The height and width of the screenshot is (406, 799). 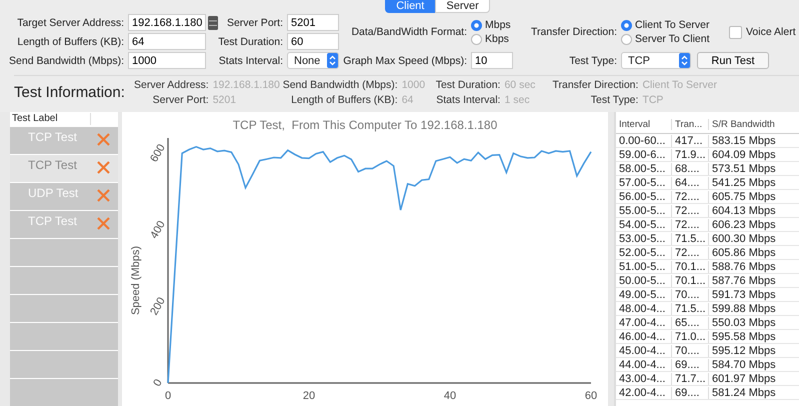 I want to click on table-cell-text: 595.12 Mbps, so click(x=744, y=350).